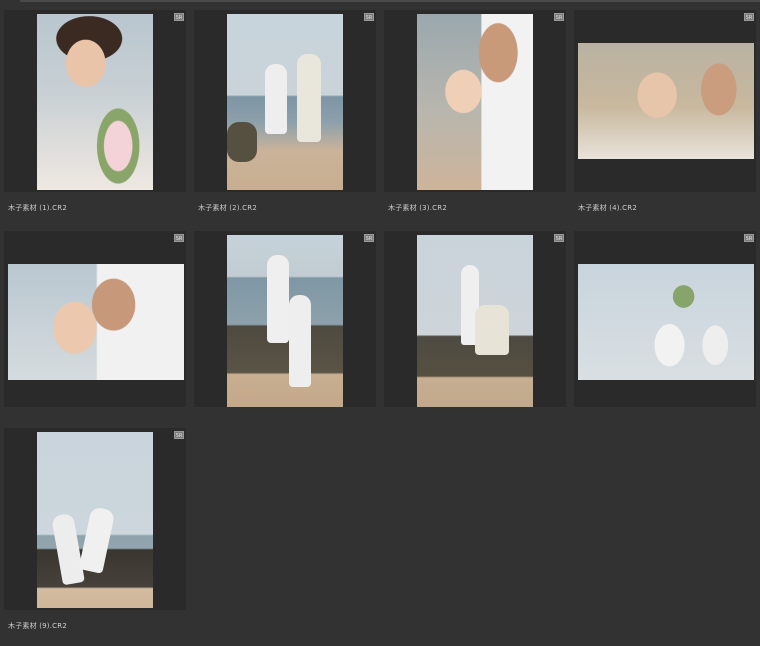  What do you see at coordinates (37, 208) in the screenshot?
I see `filename-label: 木子素材 (1).CR2` at bounding box center [37, 208].